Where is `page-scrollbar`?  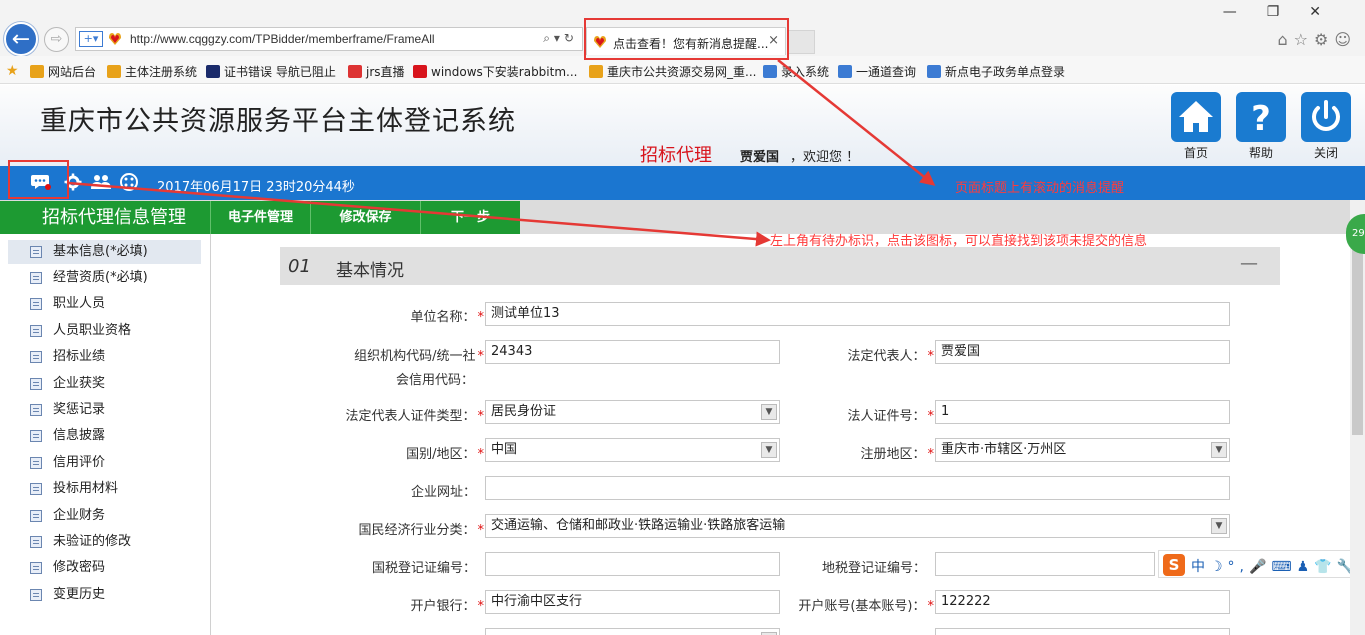 page-scrollbar is located at coordinates (1357, 417).